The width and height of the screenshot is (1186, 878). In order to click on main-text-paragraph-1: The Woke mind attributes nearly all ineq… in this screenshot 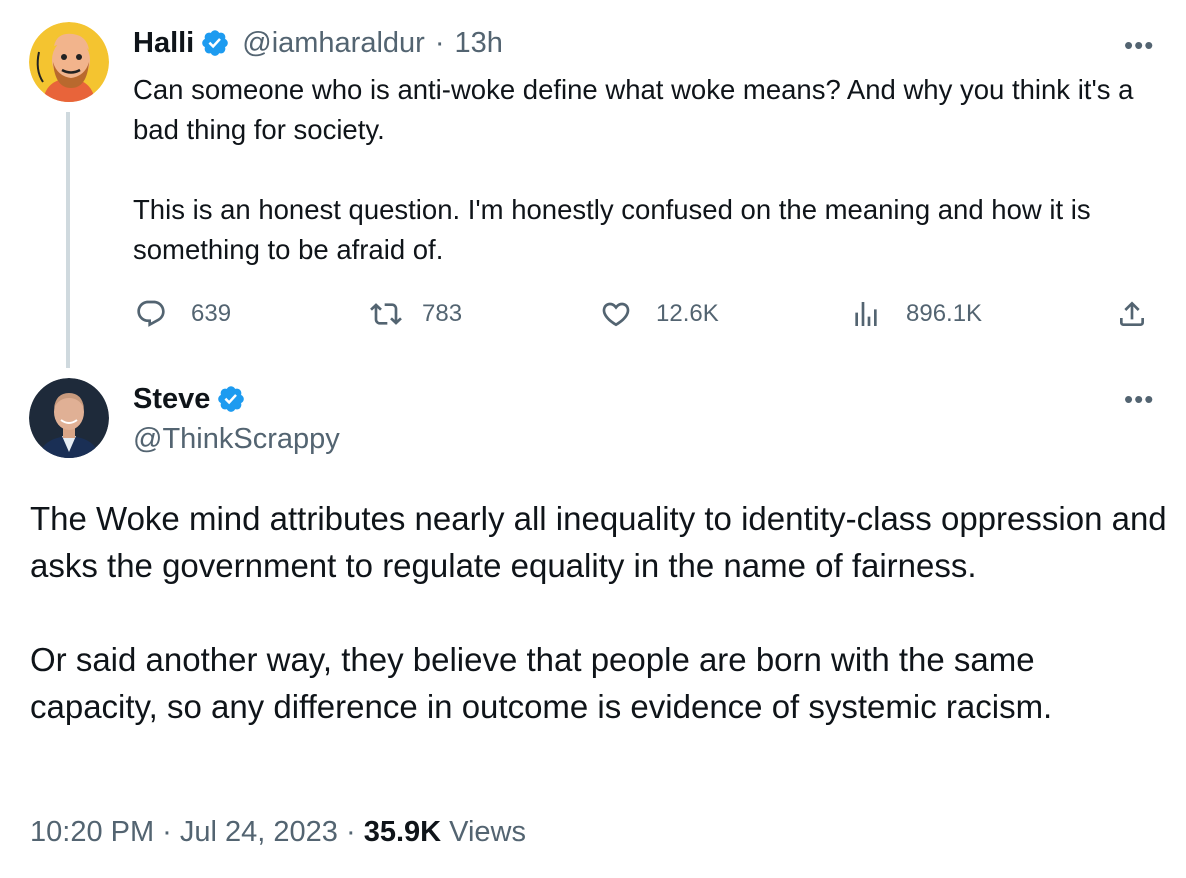, I will do `click(598, 542)`.